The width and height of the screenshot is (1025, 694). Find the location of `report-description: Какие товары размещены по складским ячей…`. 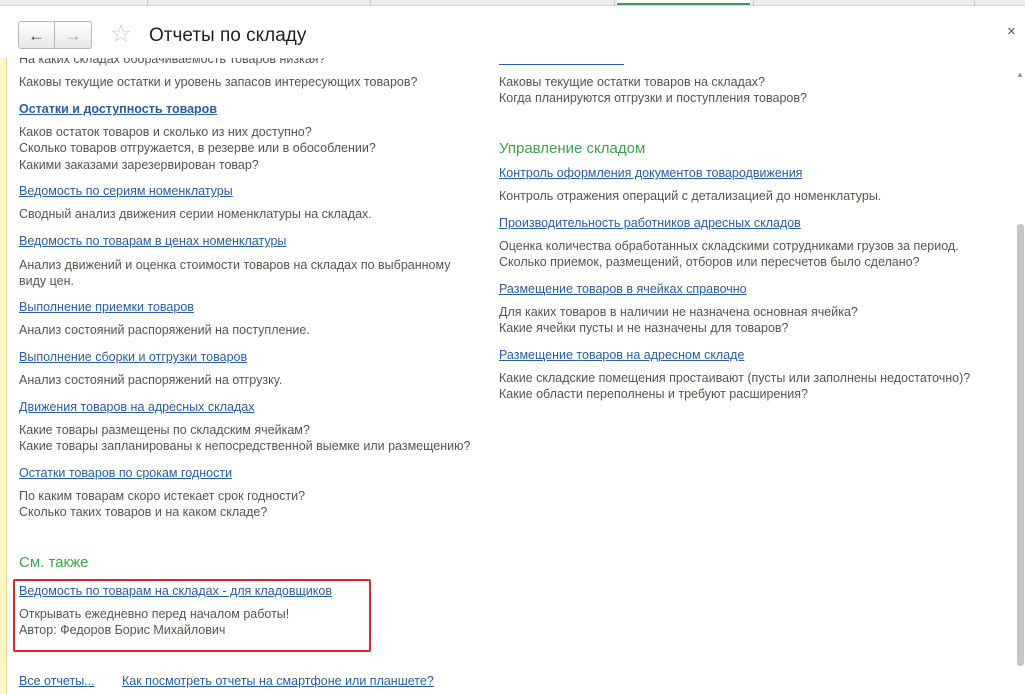

report-description: Какие товары размещены по складским ячей… is located at coordinates (245, 438).